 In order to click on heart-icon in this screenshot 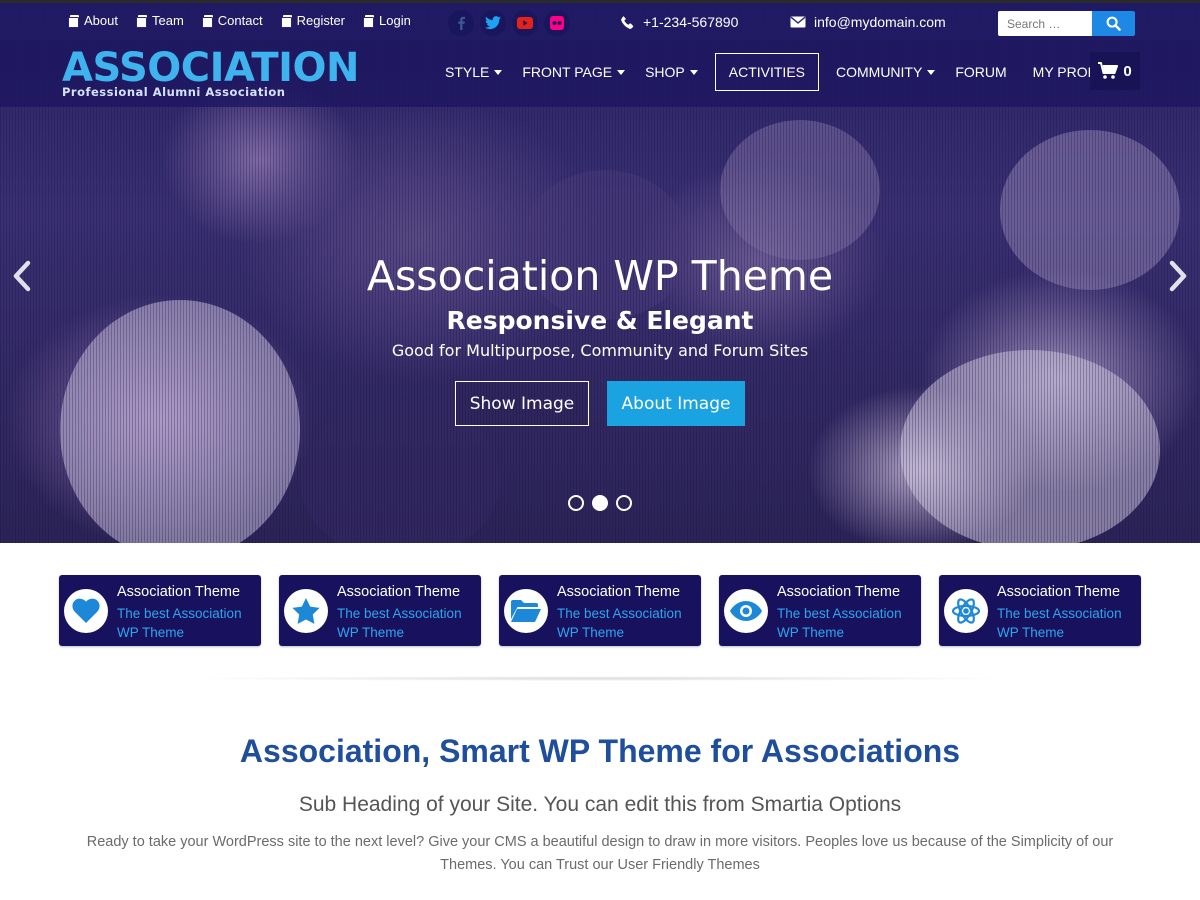, I will do `click(86, 610)`.